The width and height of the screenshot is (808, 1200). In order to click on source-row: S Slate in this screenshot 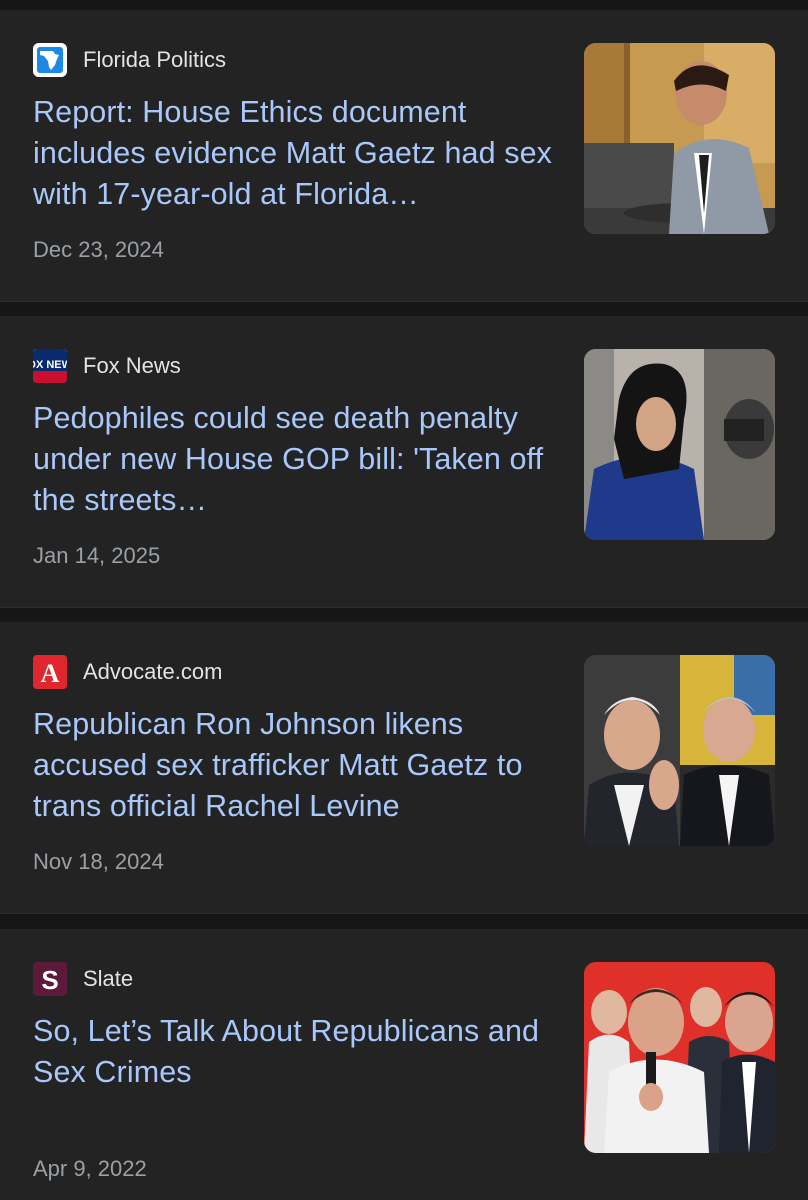, I will do `click(83, 979)`.